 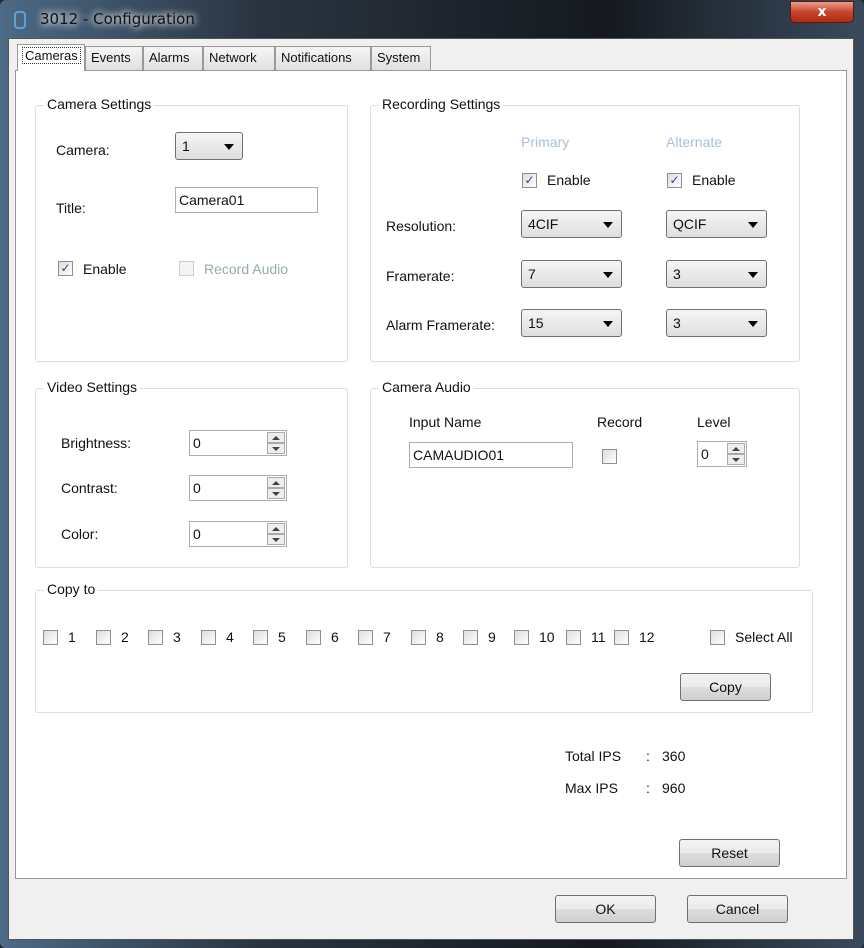 I want to click on alternate-enable-label: Enable, so click(x=714, y=180).